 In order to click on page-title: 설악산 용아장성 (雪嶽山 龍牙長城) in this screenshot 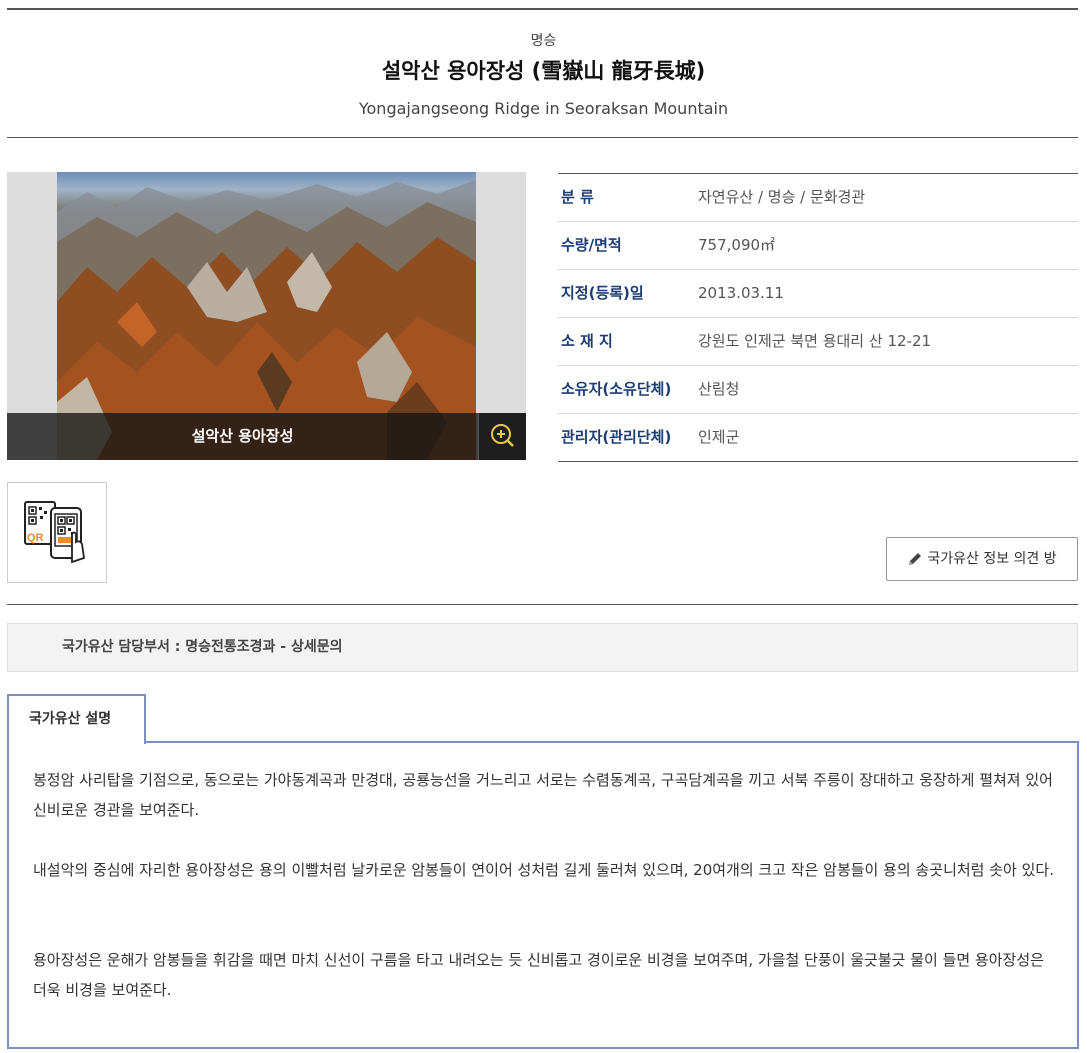, I will do `click(543, 71)`.